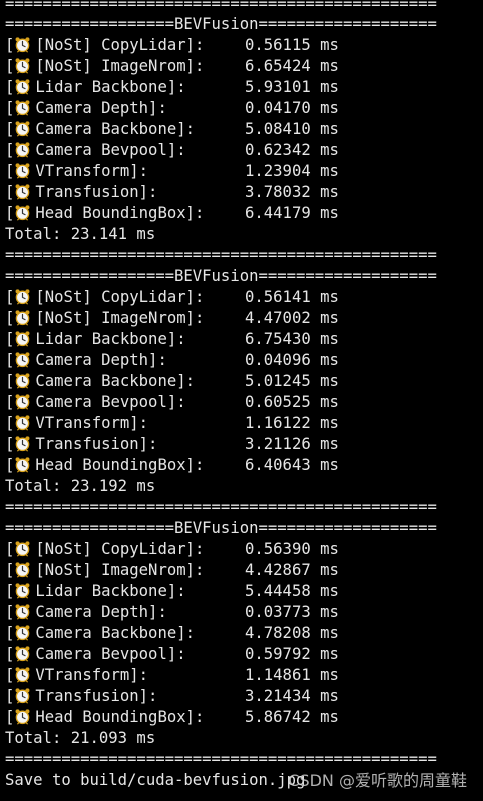  I want to click on timing-row: [ Head BoundingBox]: 6.40643 ms, so click(244, 465).